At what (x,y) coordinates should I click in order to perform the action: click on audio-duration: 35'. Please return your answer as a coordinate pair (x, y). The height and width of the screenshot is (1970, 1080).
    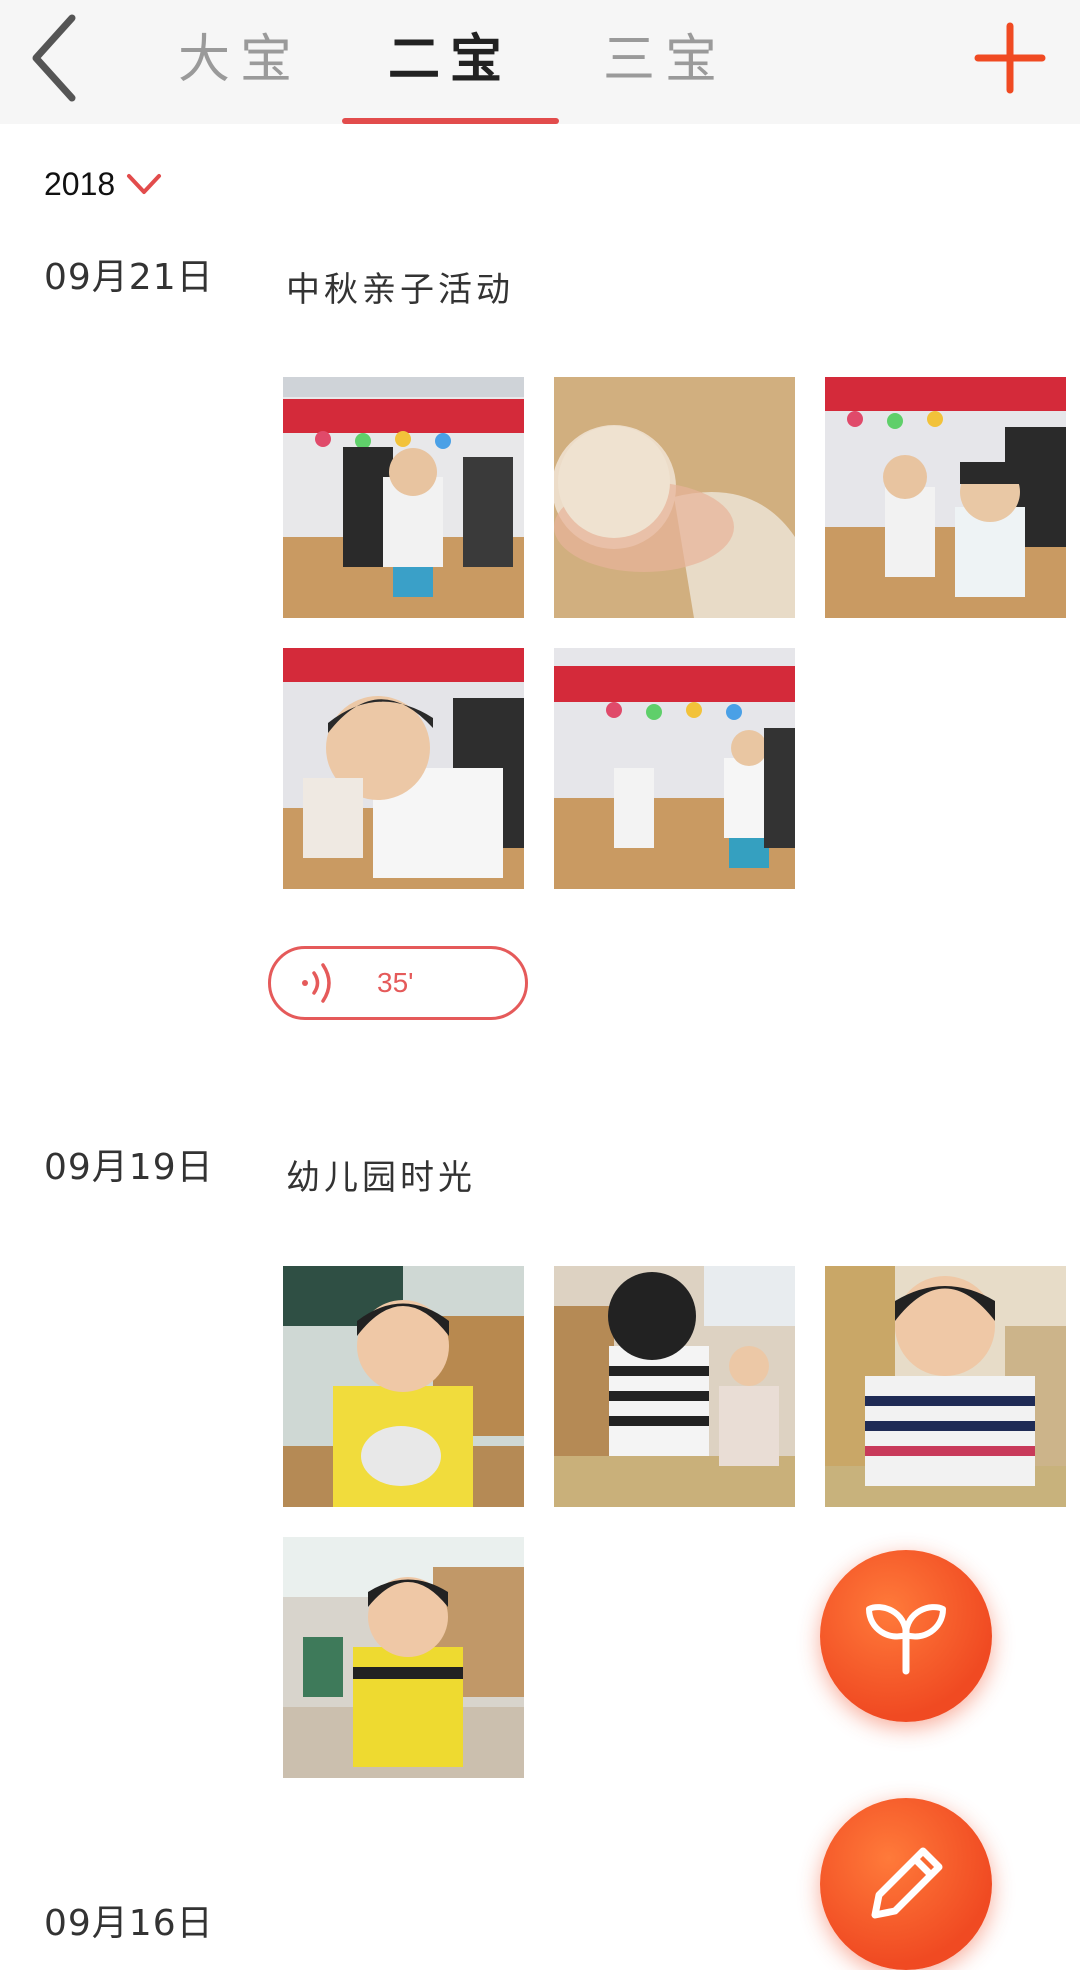
    Looking at the image, I should click on (395, 982).